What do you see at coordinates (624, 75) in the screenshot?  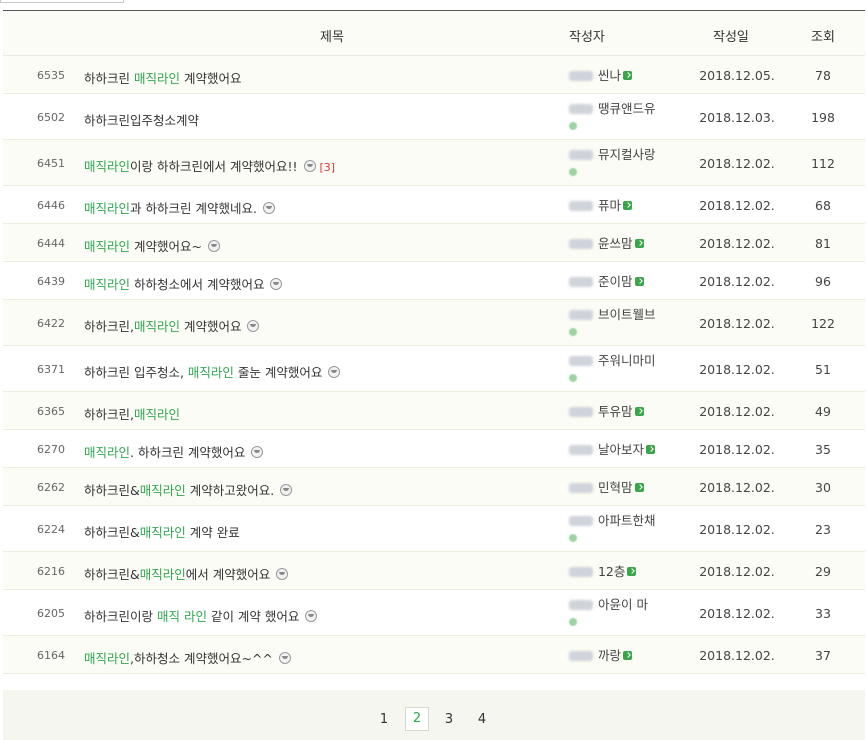 I see `author-cell: 씬나` at bounding box center [624, 75].